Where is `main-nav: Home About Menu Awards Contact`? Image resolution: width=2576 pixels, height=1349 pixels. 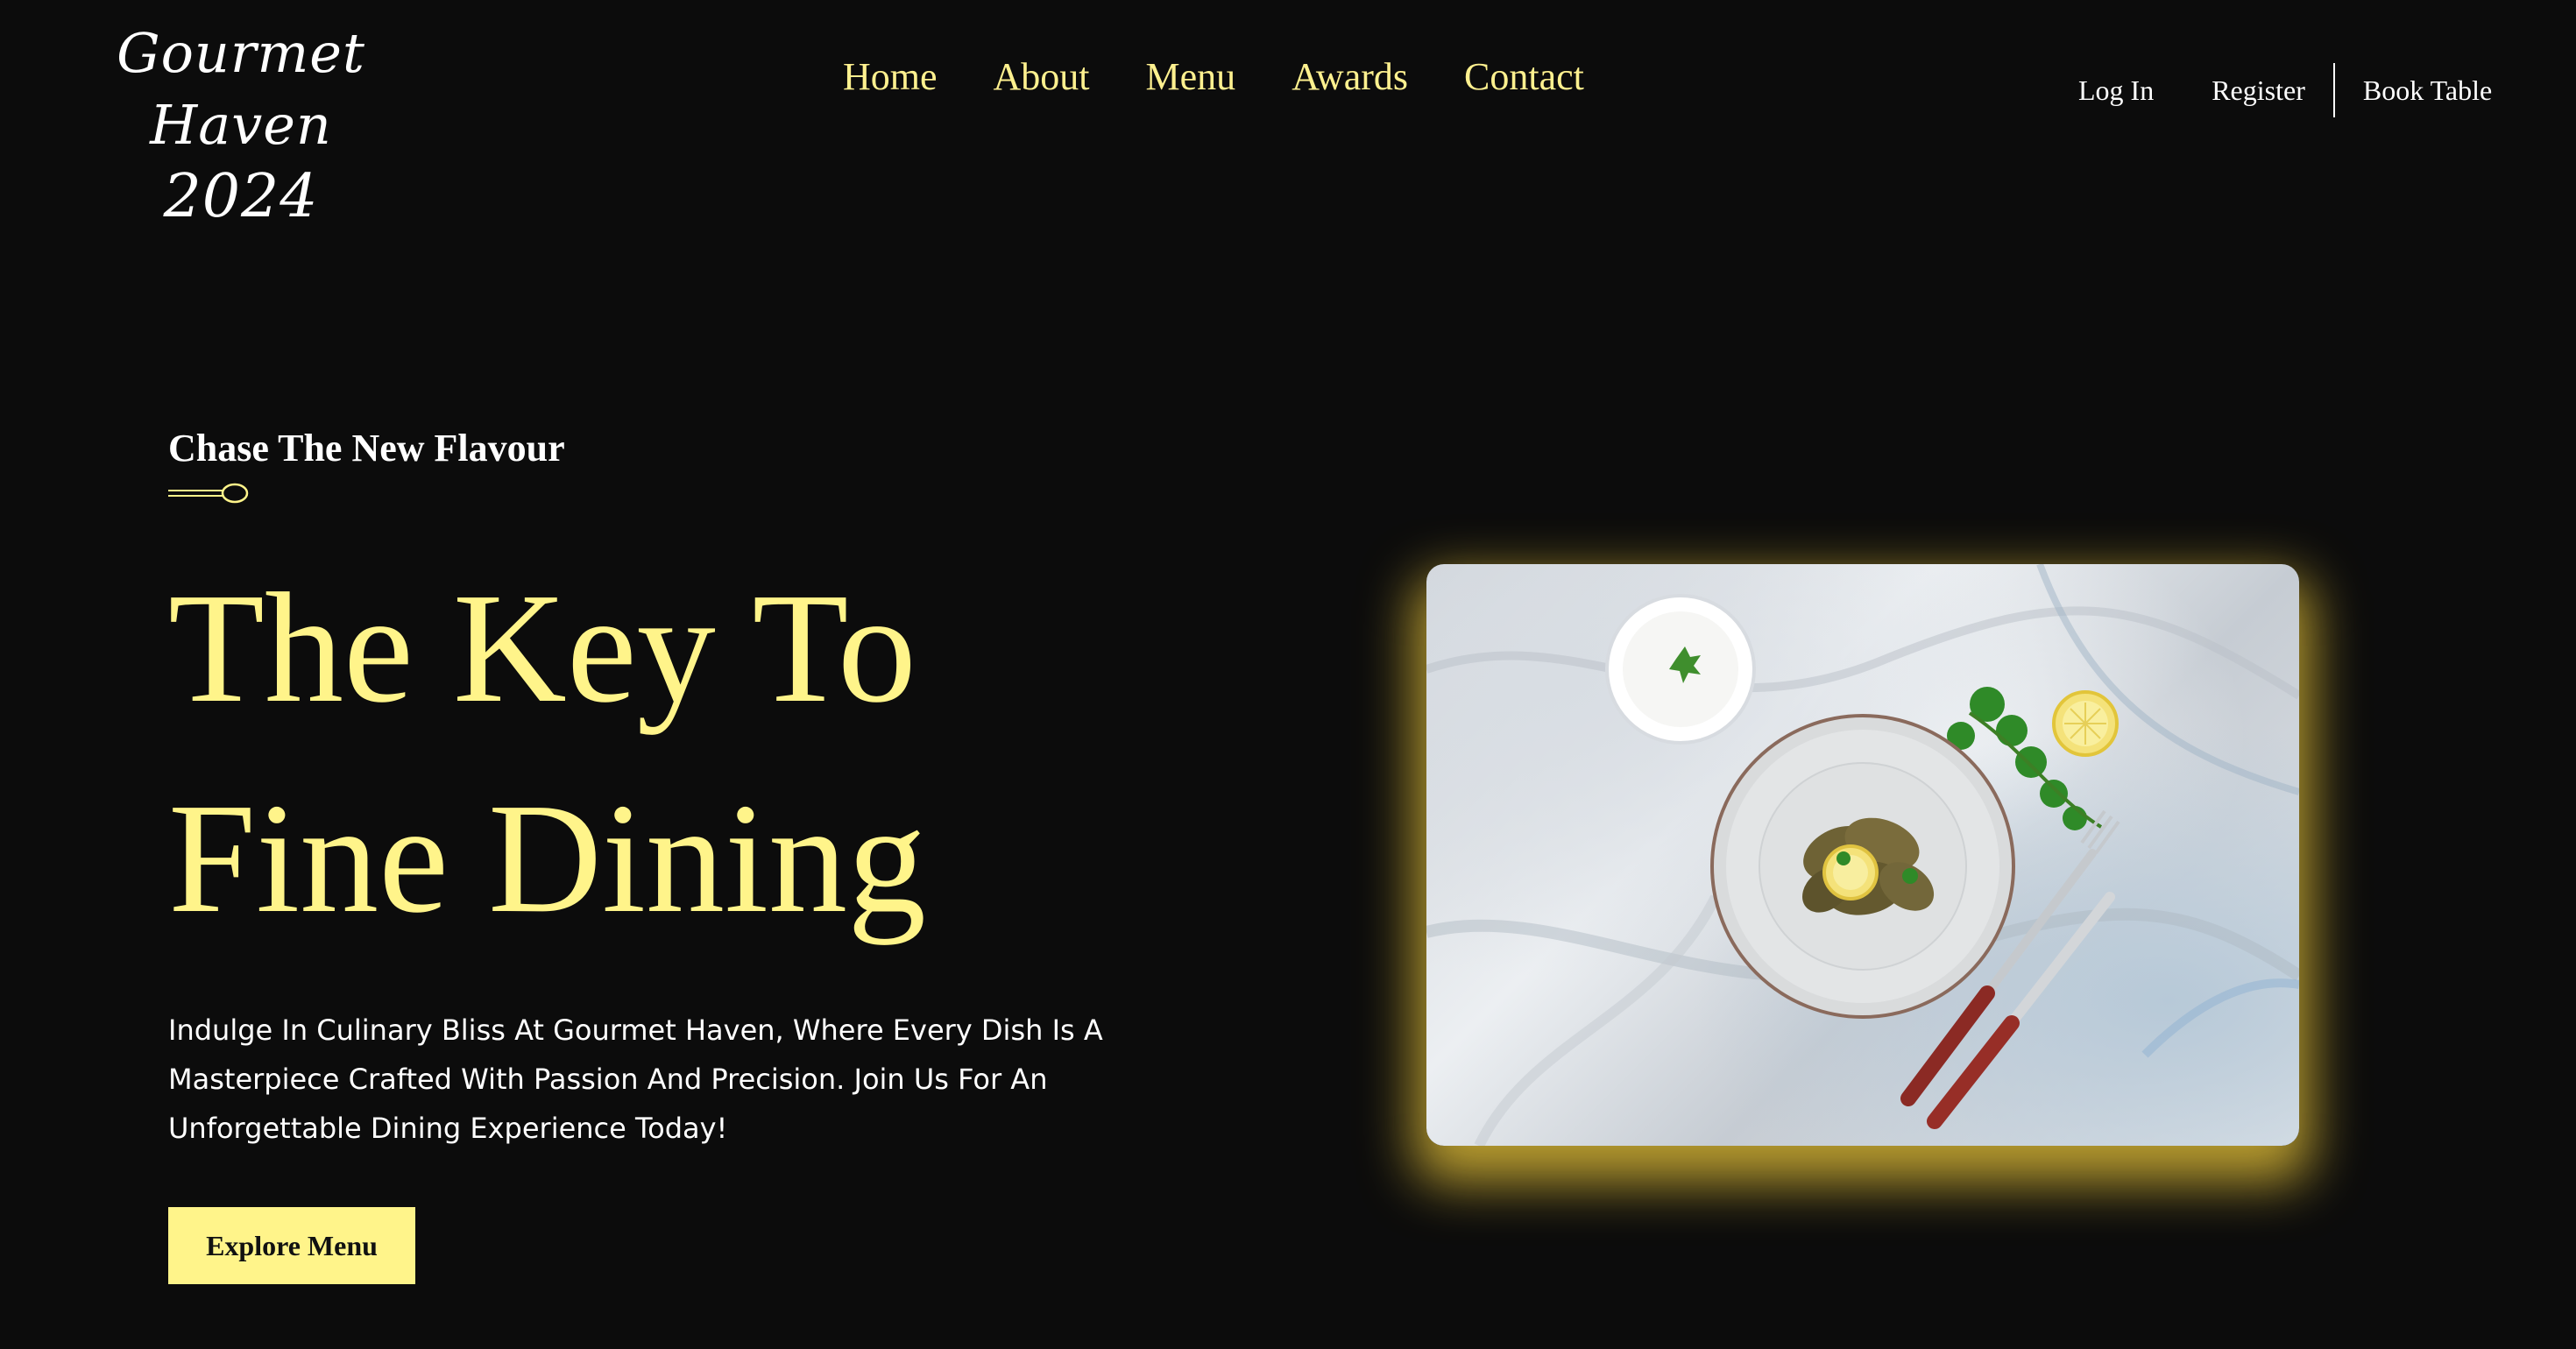 main-nav: Home About Menu Awards Contact is located at coordinates (1213, 76).